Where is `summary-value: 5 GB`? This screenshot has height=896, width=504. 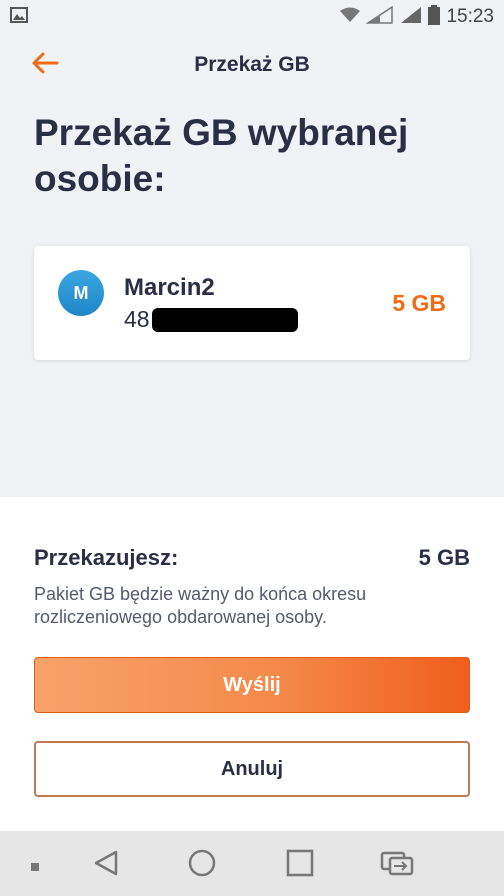
summary-value: 5 GB is located at coordinates (444, 557).